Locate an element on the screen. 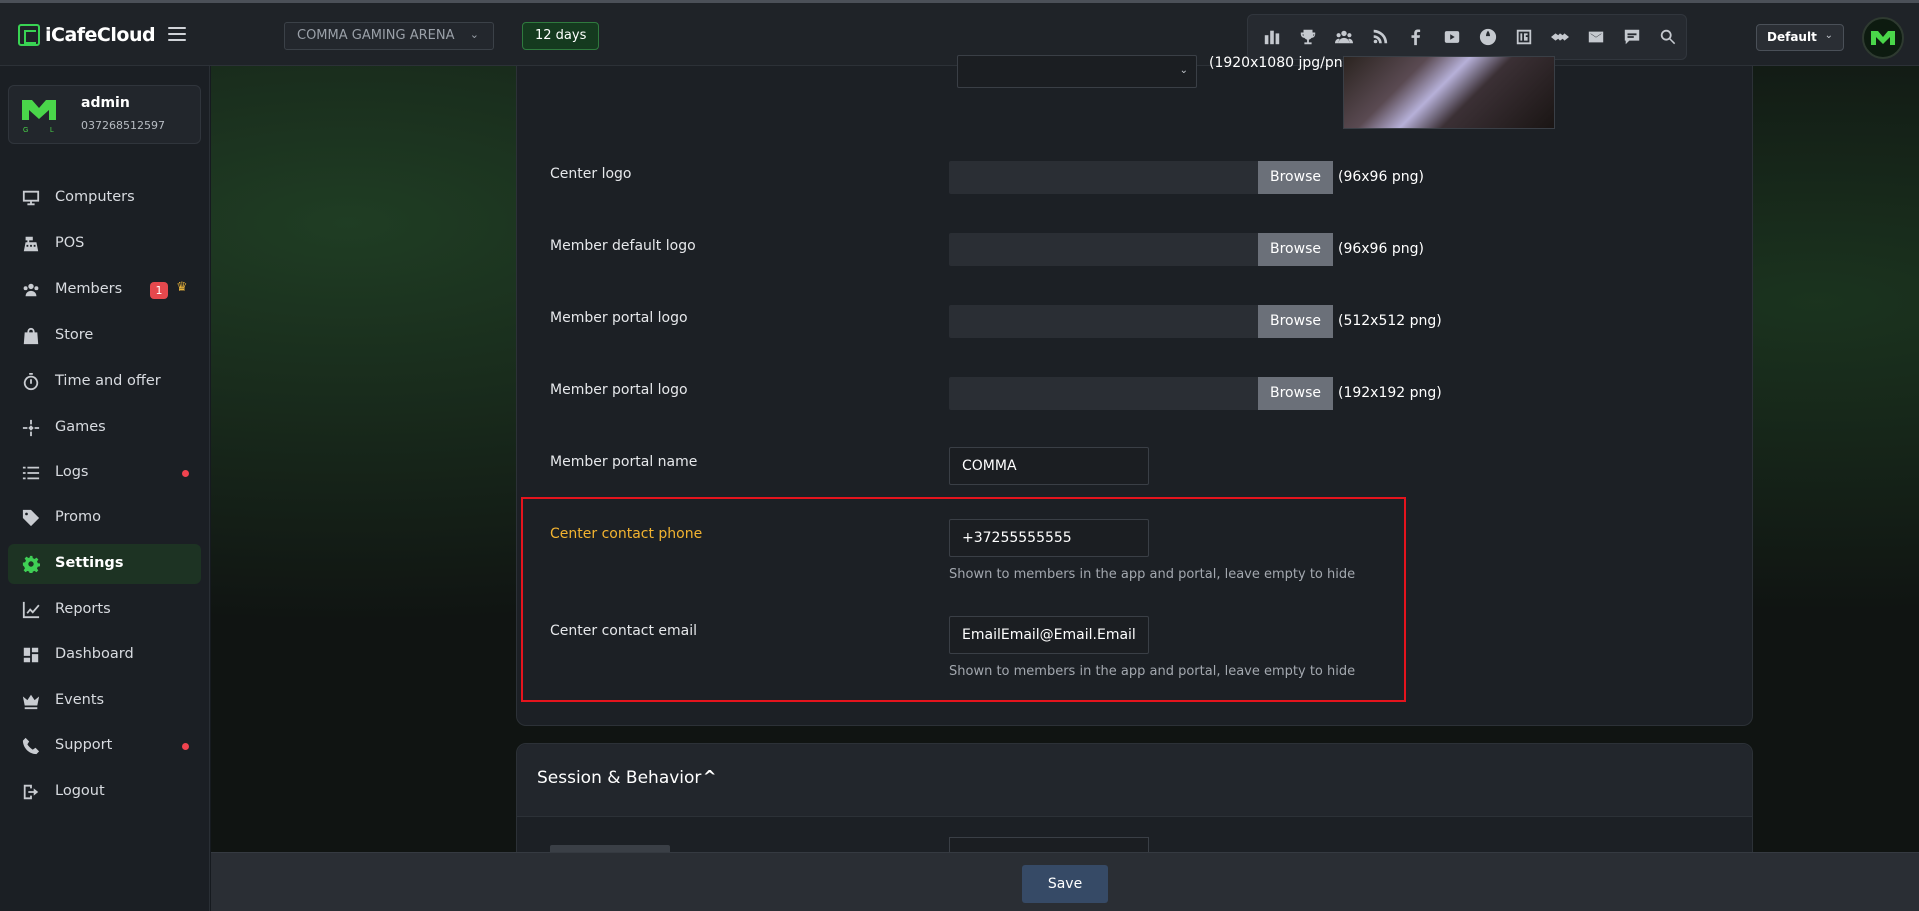 The height and width of the screenshot is (911, 1919). sidebar-item-label: Computers is located at coordinates (95, 197).